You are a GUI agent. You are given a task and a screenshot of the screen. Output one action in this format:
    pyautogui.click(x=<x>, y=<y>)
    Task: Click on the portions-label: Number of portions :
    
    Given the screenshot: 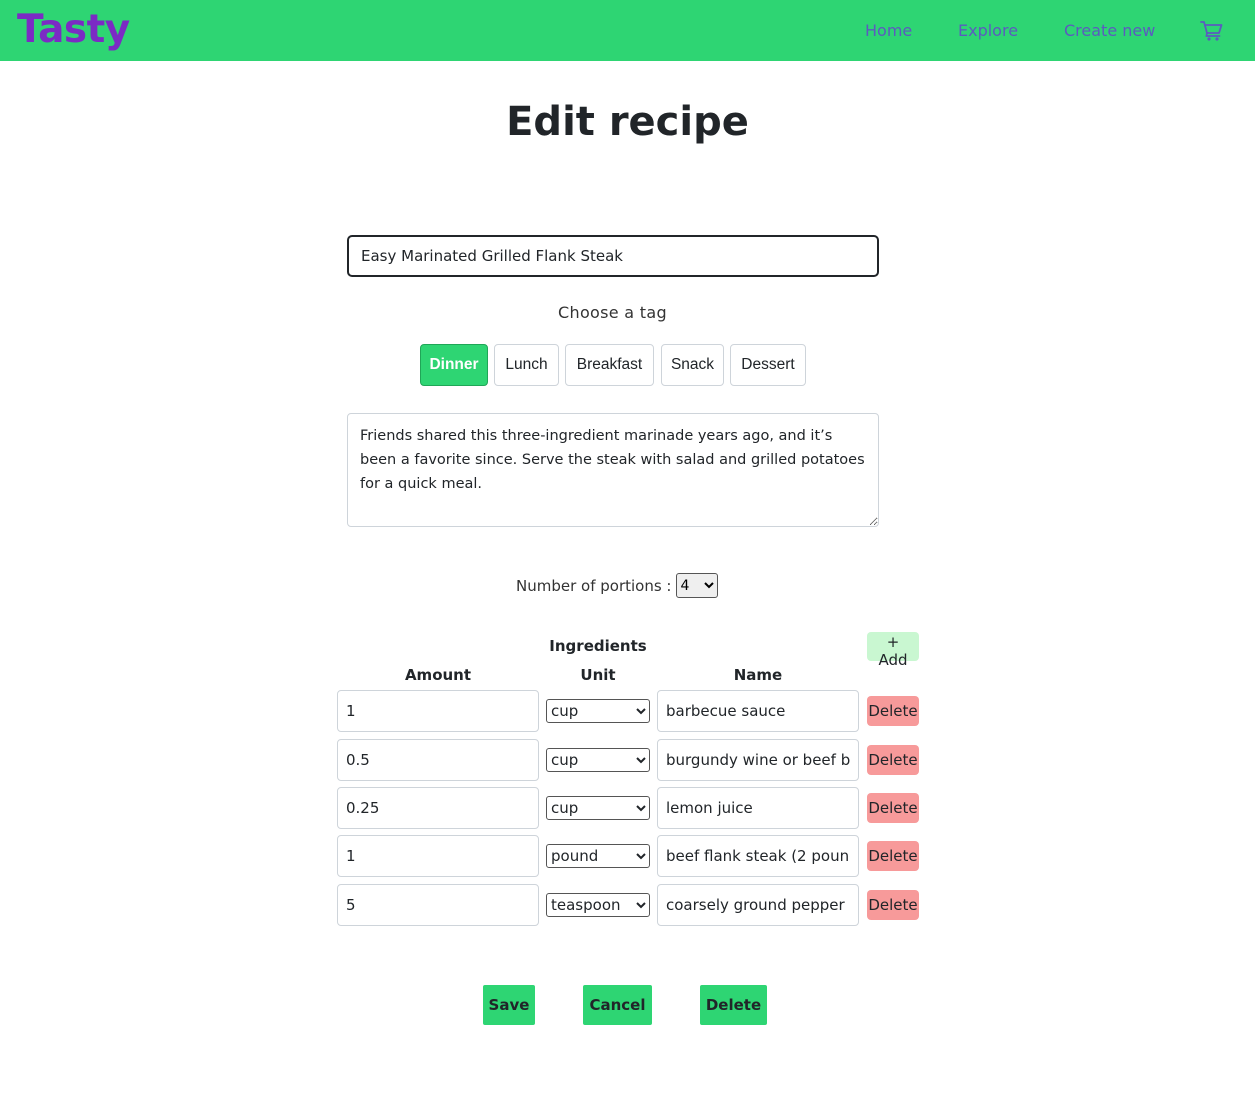 What is the action you would take?
    pyautogui.click(x=594, y=585)
    